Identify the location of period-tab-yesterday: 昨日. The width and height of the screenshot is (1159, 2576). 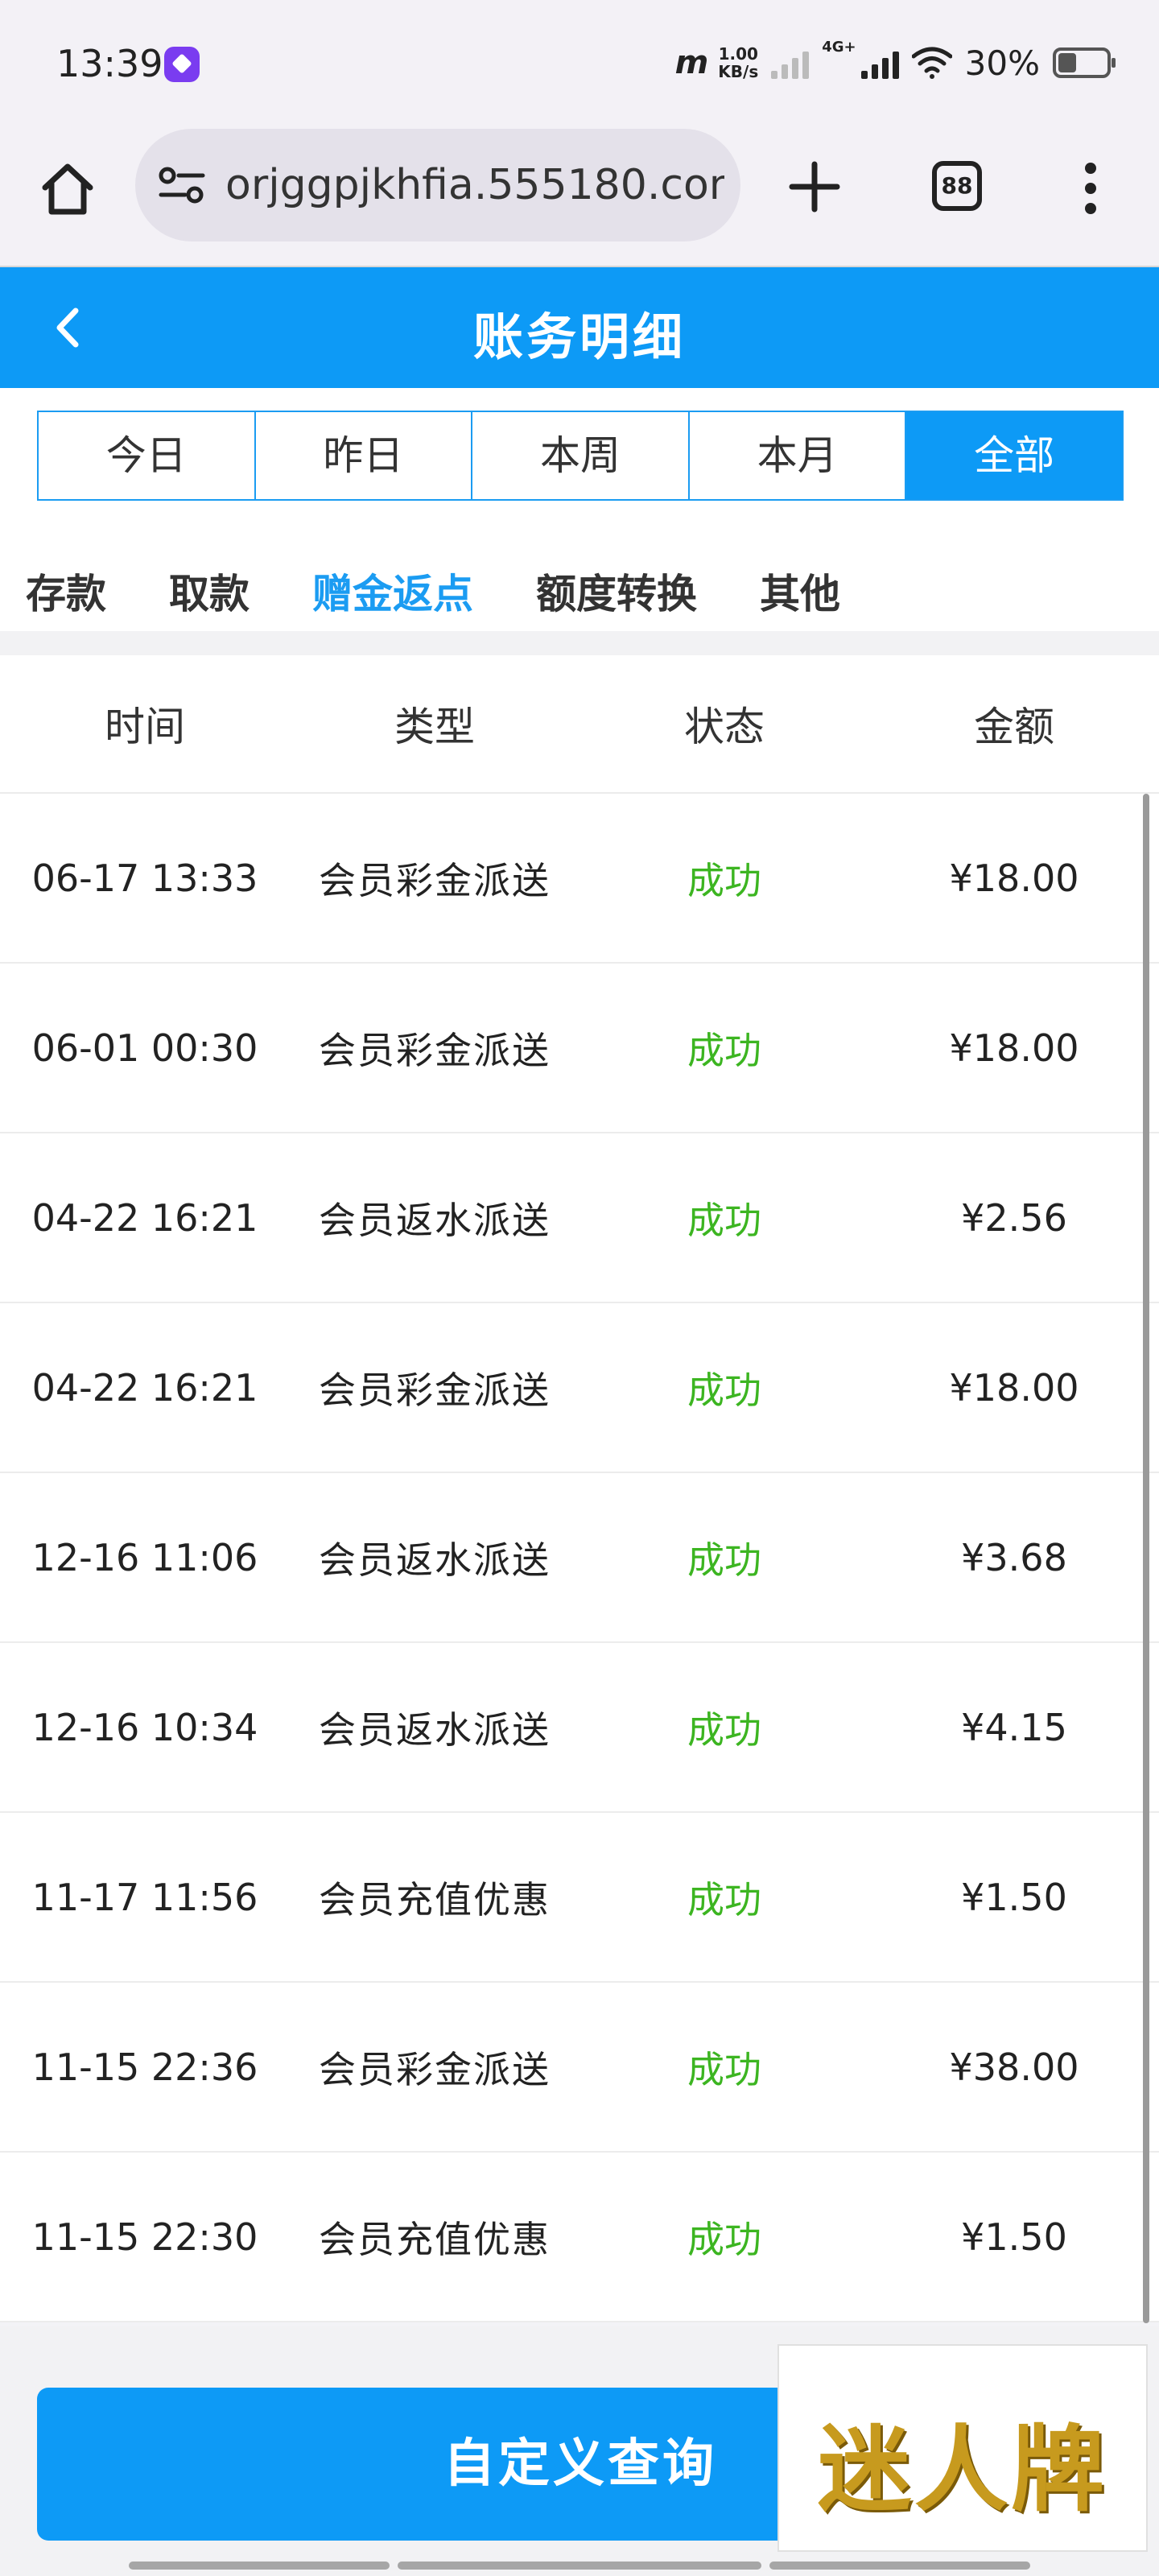
(363, 455).